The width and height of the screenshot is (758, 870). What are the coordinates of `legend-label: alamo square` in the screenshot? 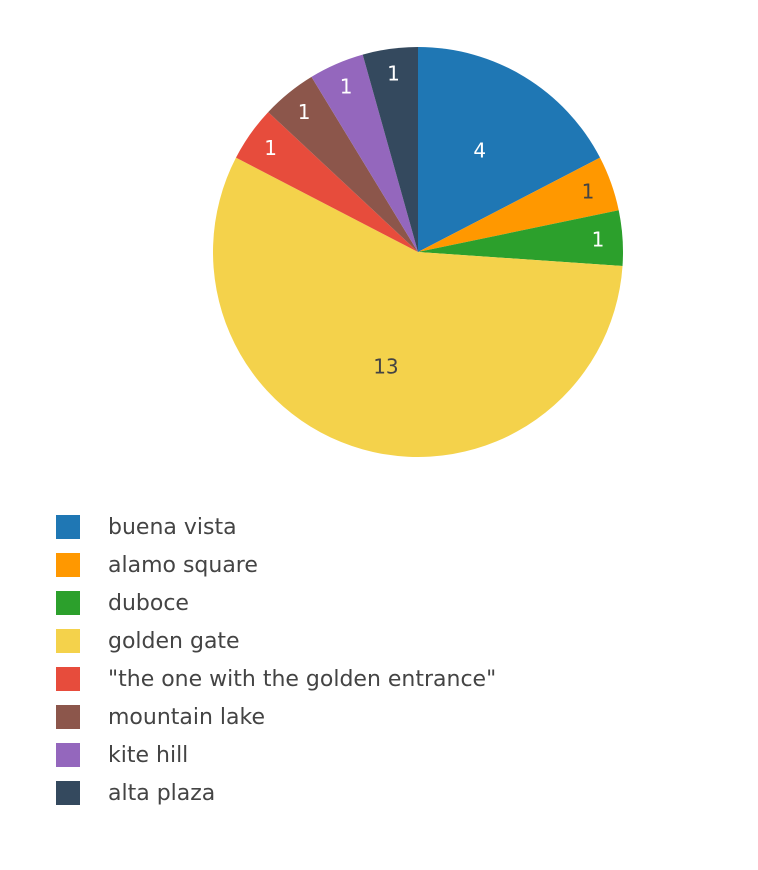 It's located at (183, 565).